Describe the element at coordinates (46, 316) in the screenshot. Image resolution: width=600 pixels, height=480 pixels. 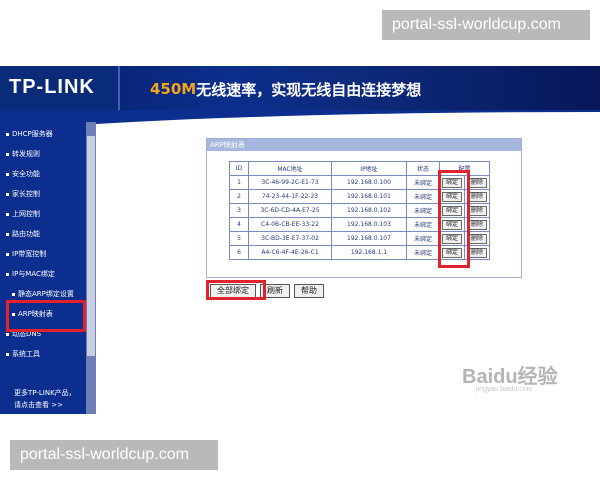
I see `highlight-box-arp-menu` at that location.